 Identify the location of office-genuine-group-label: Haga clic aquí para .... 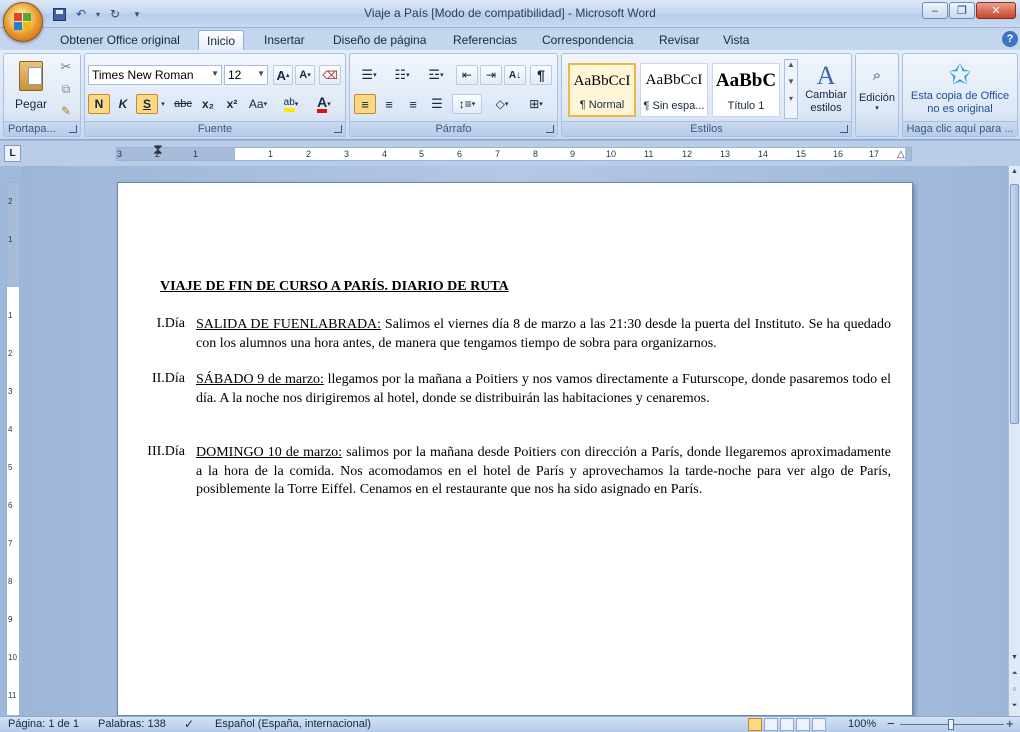
(960, 128).